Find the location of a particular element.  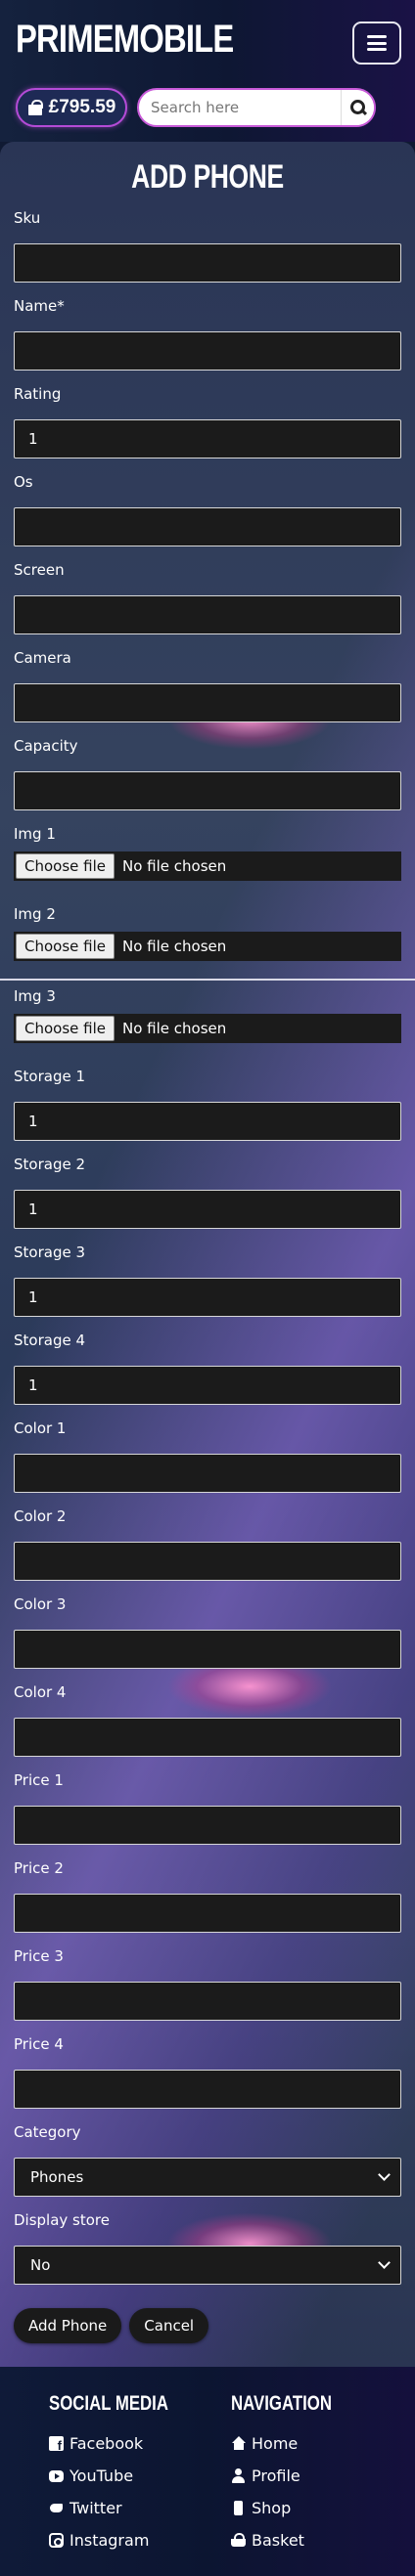

footer-link-label: Profile is located at coordinates (276, 2476).